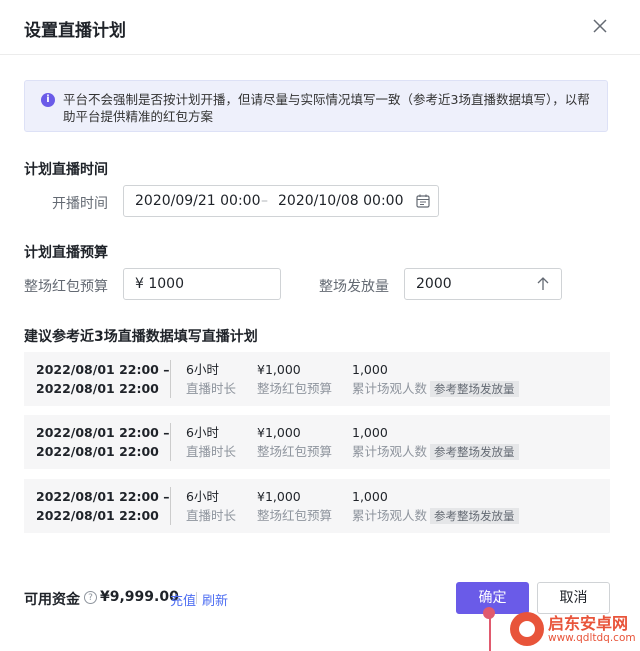  I want to click on end-date-value: 2020/10/08 00:00, so click(341, 201).